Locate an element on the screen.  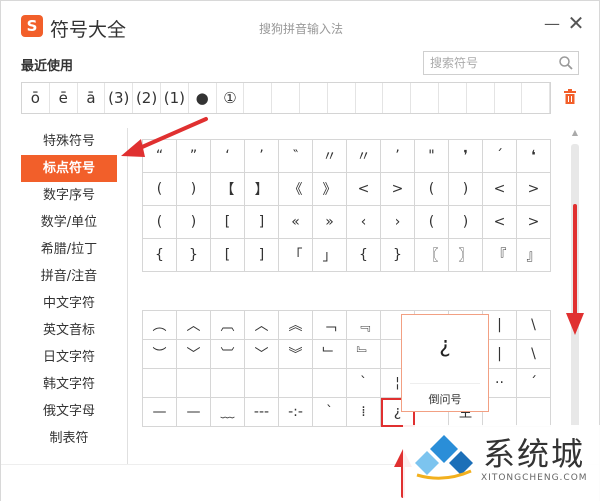
symbol-cell: ﹃ is located at coordinates (364, 325).